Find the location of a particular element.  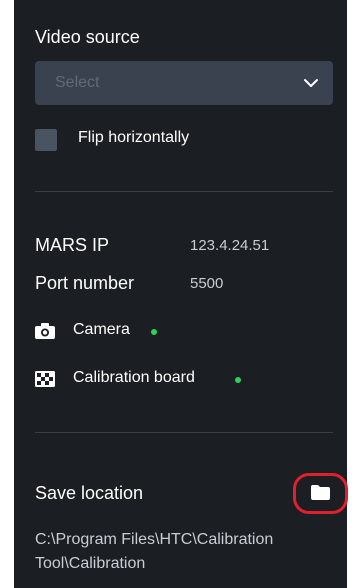

chevron-down-icon is located at coordinates (311, 83).